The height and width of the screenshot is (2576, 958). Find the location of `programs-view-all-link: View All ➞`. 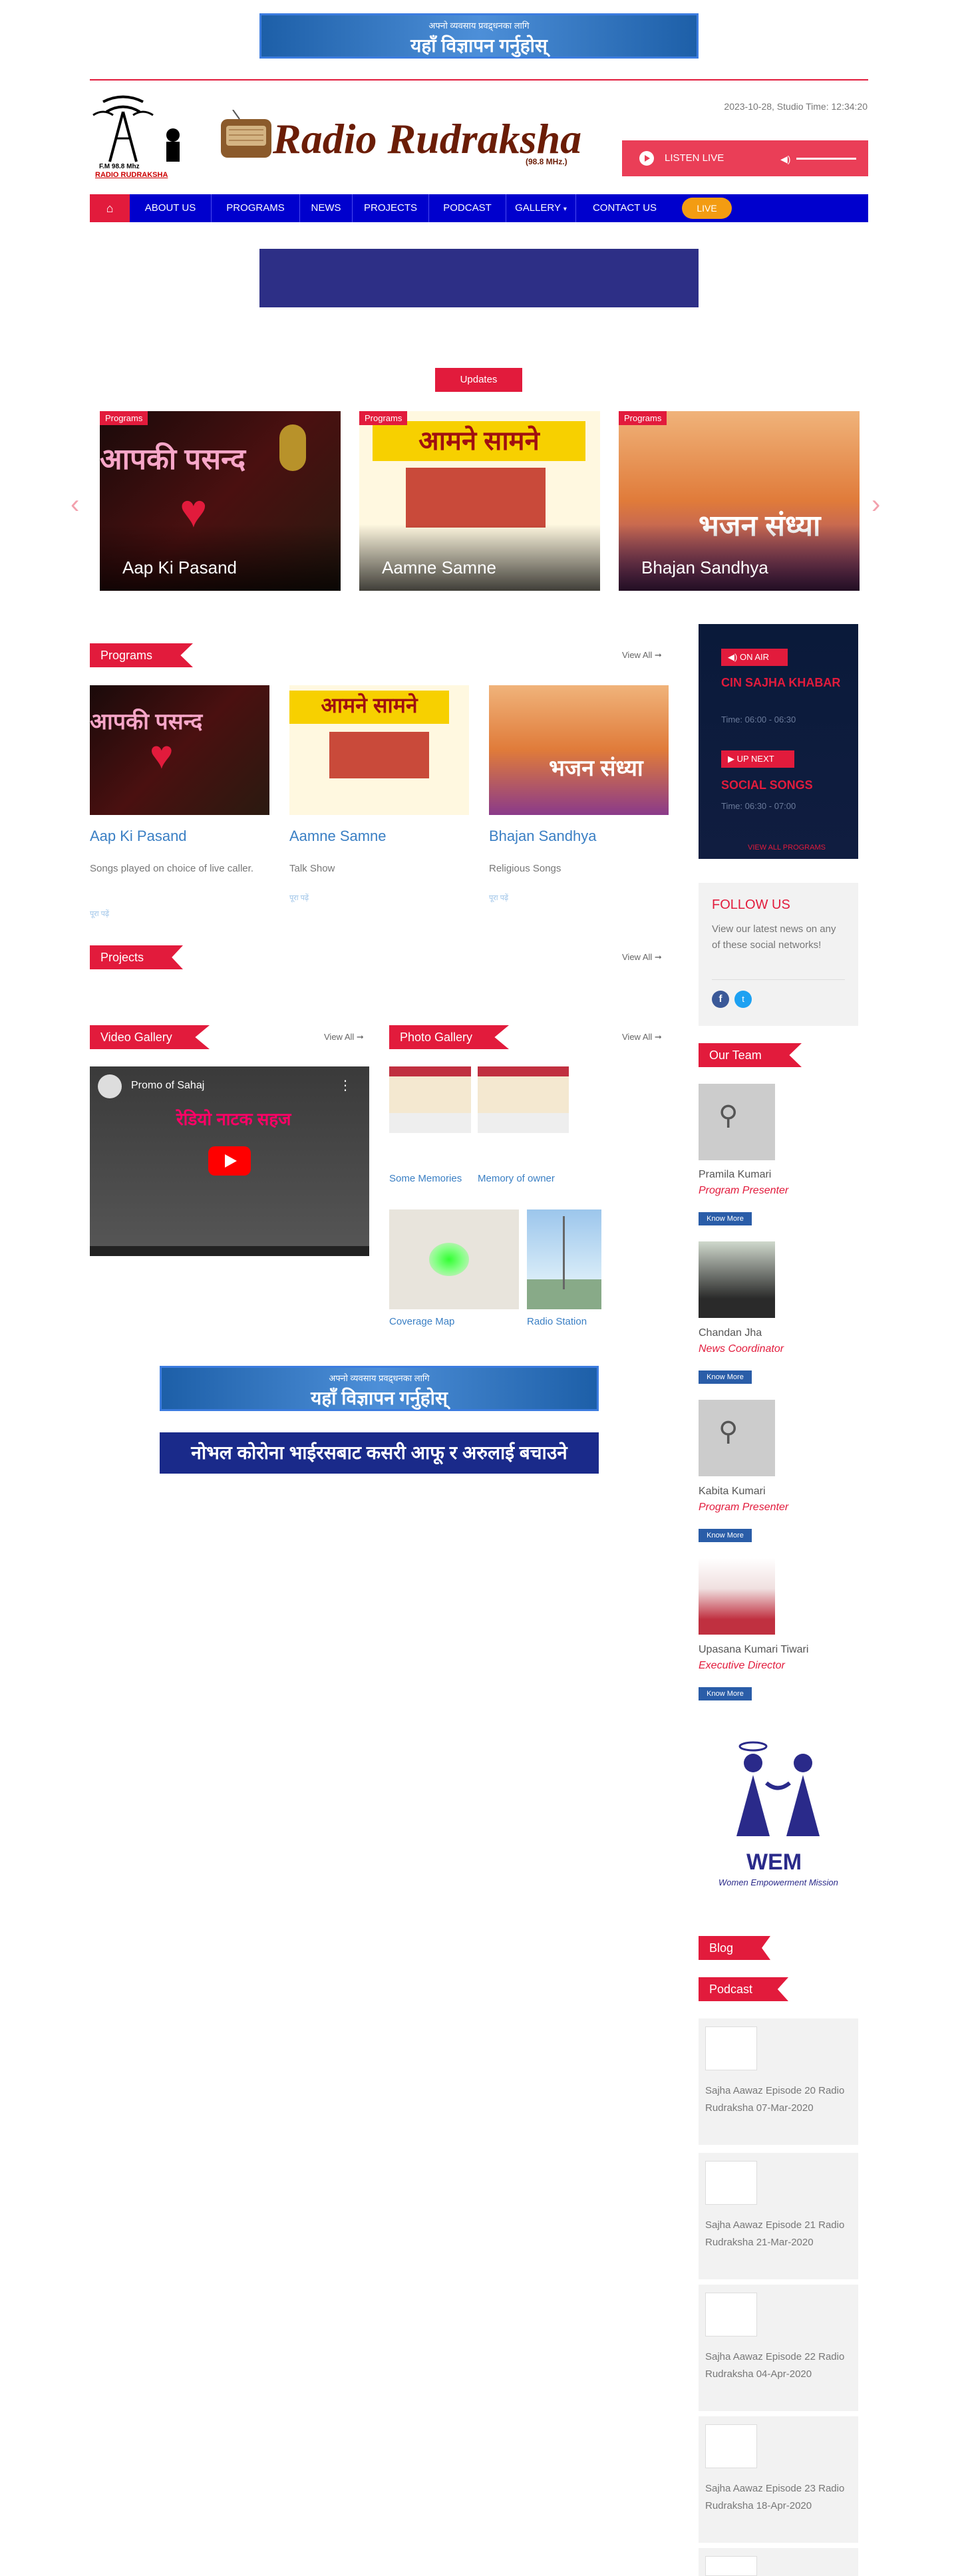

programs-view-all-link: View All ➞ is located at coordinates (642, 655).